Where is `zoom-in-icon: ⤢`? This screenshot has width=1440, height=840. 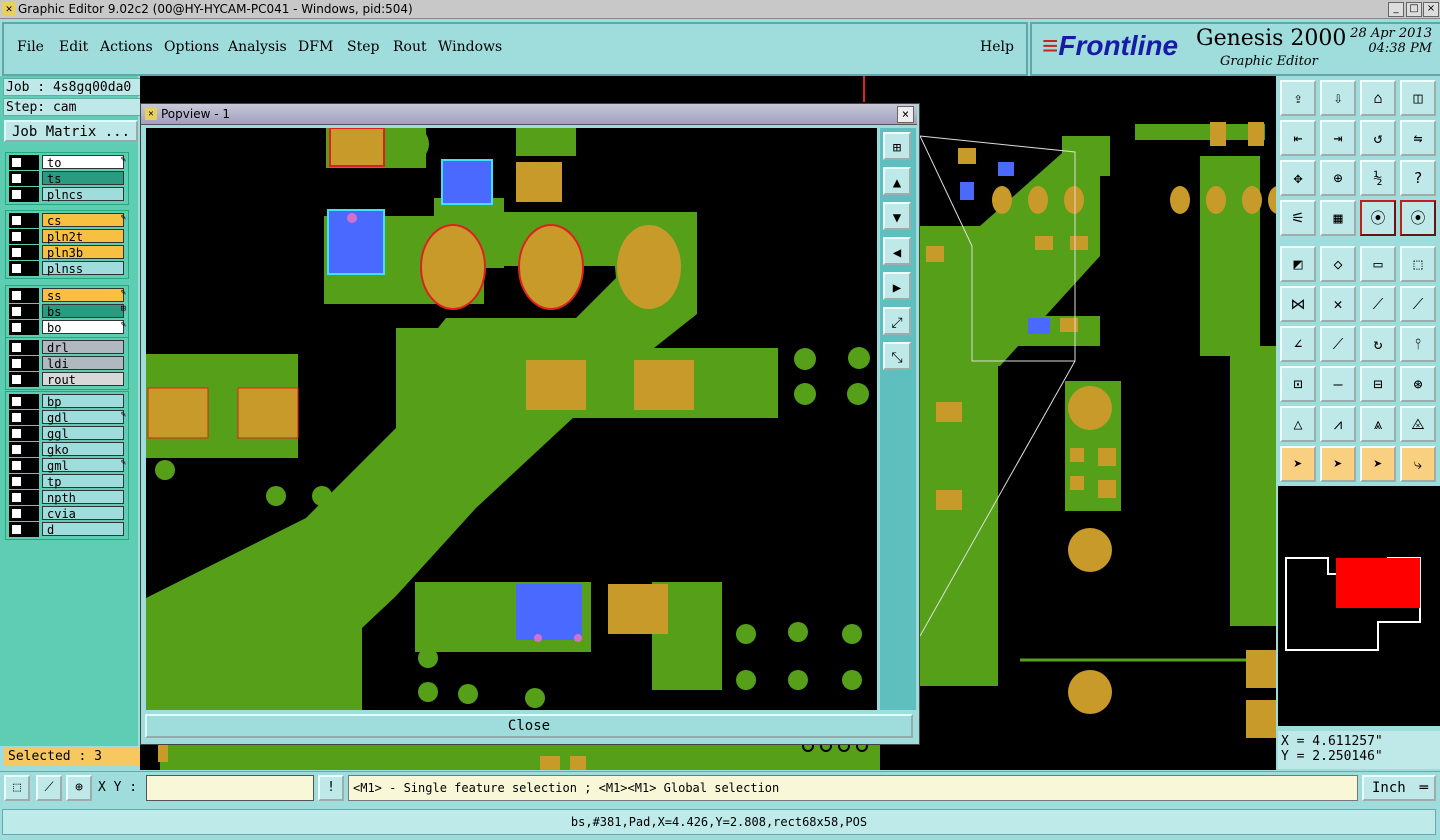 zoom-in-icon: ⤢ is located at coordinates (897, 321).